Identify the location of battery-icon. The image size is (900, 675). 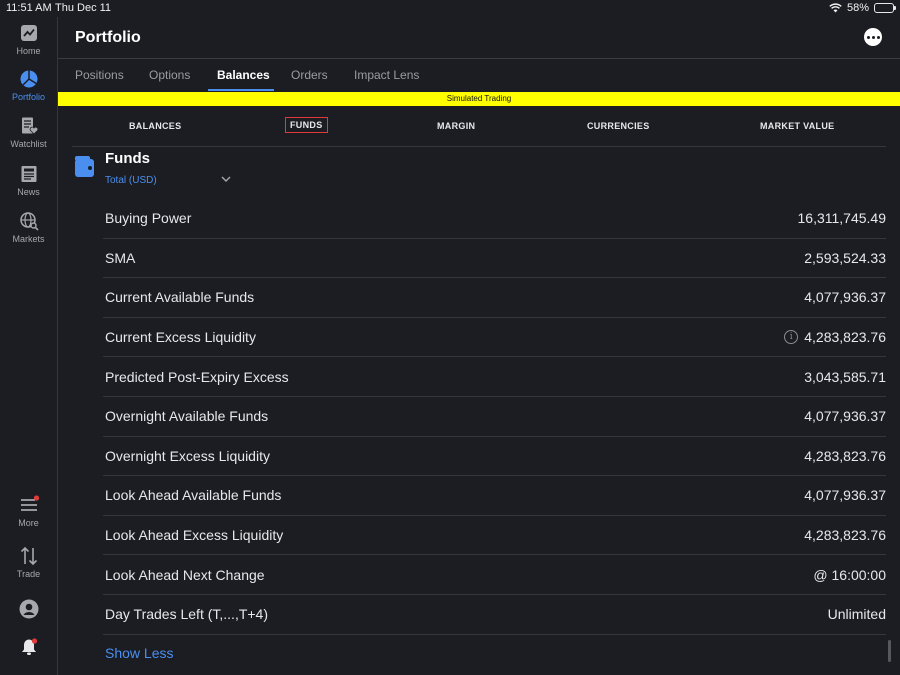
(885, 8).